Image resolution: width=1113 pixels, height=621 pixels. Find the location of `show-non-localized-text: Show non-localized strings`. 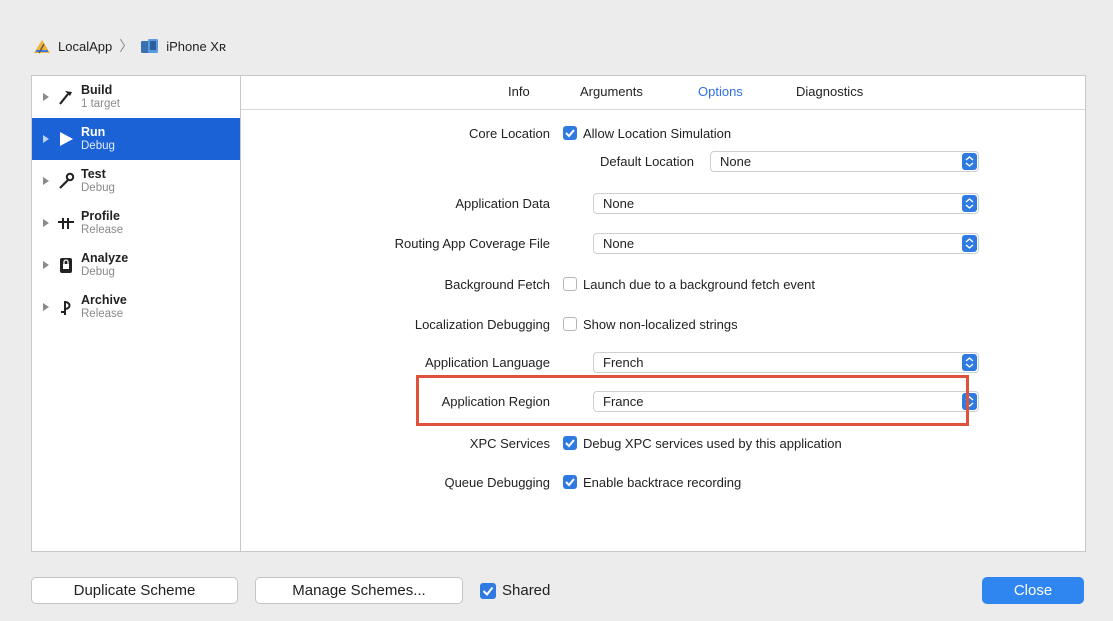

show-non-localized-text: Show non-localized strings is located at coordinates (660, 324).